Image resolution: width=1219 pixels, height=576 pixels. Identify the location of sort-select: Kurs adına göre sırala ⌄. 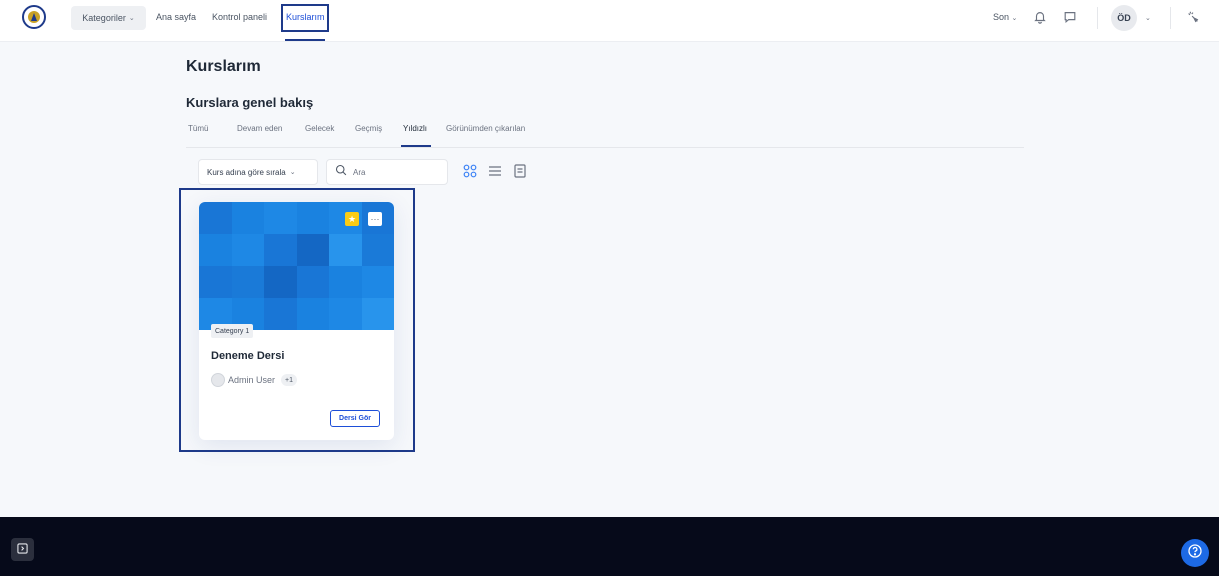
(258, 172).